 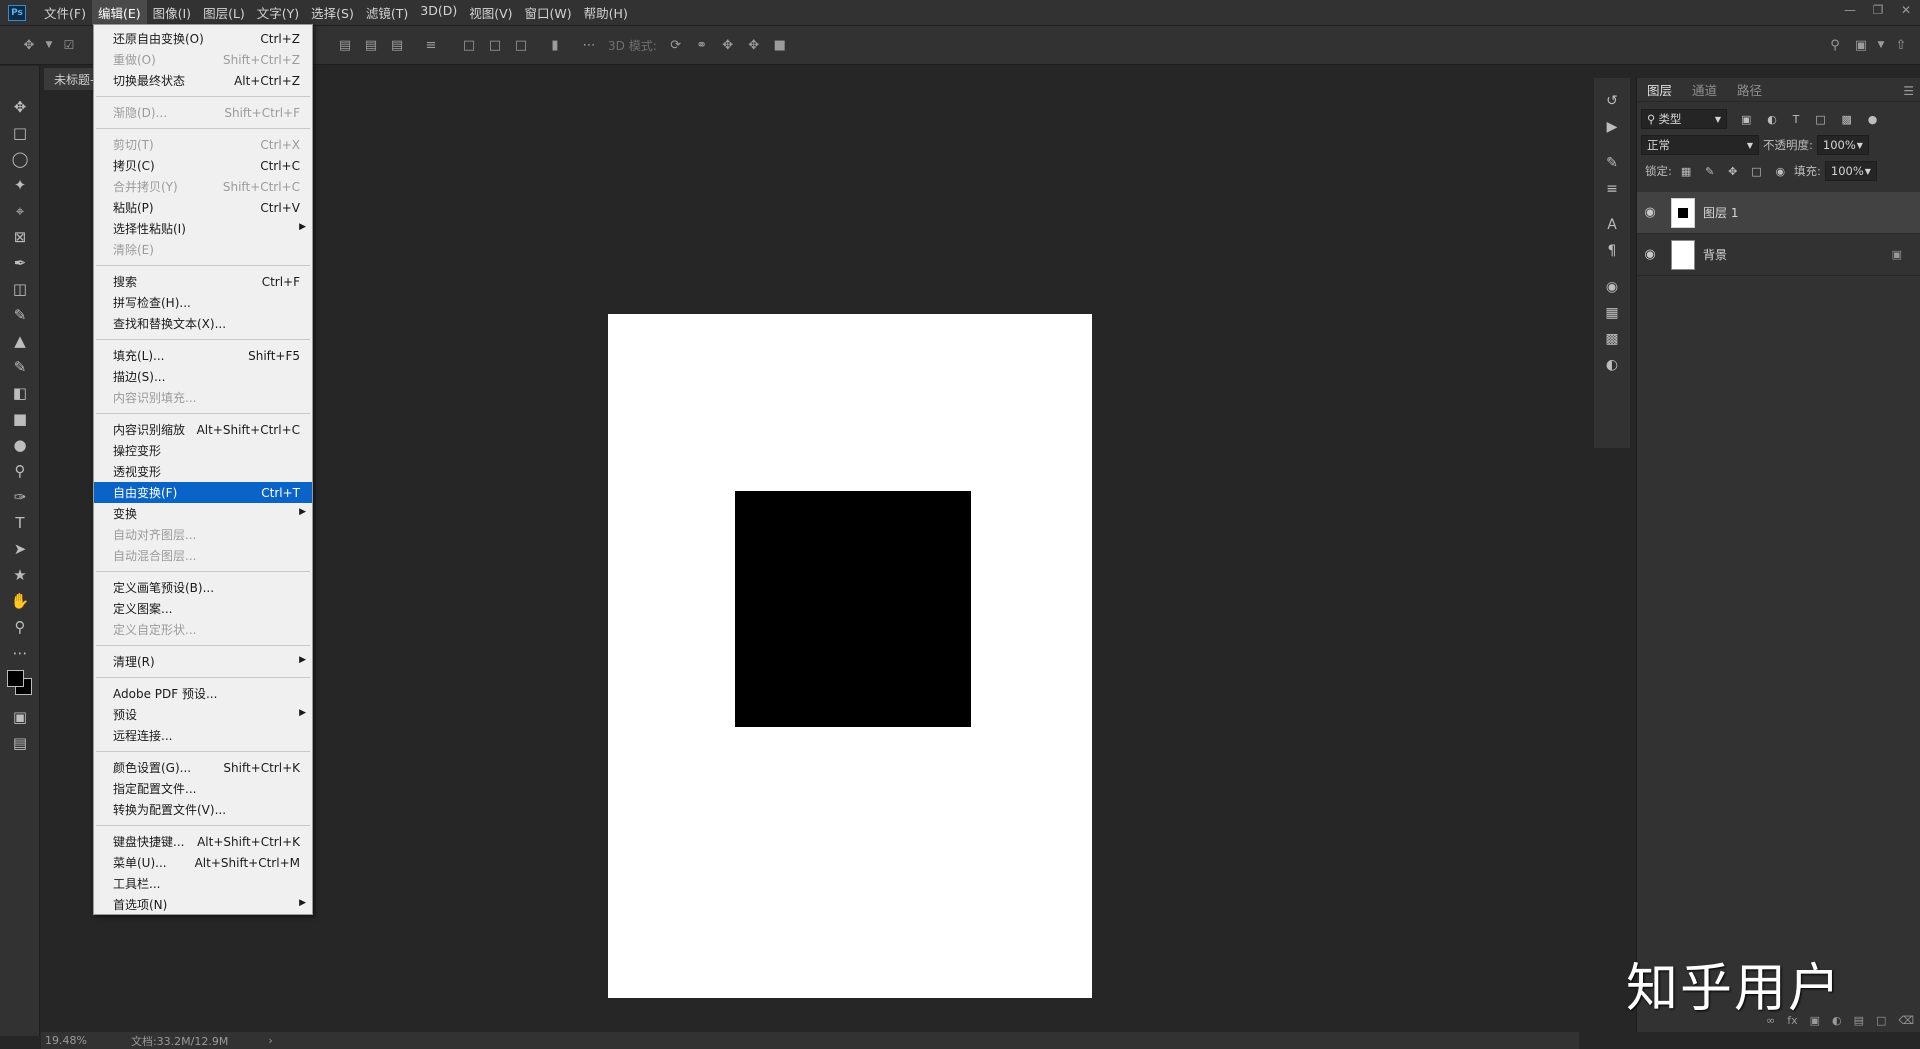 What do you see at coordinates (203, 165) in the screenshot?
I see `edit-menu-item: 拷贝(C) Ctrl+C` at bounding box center [203, 165].